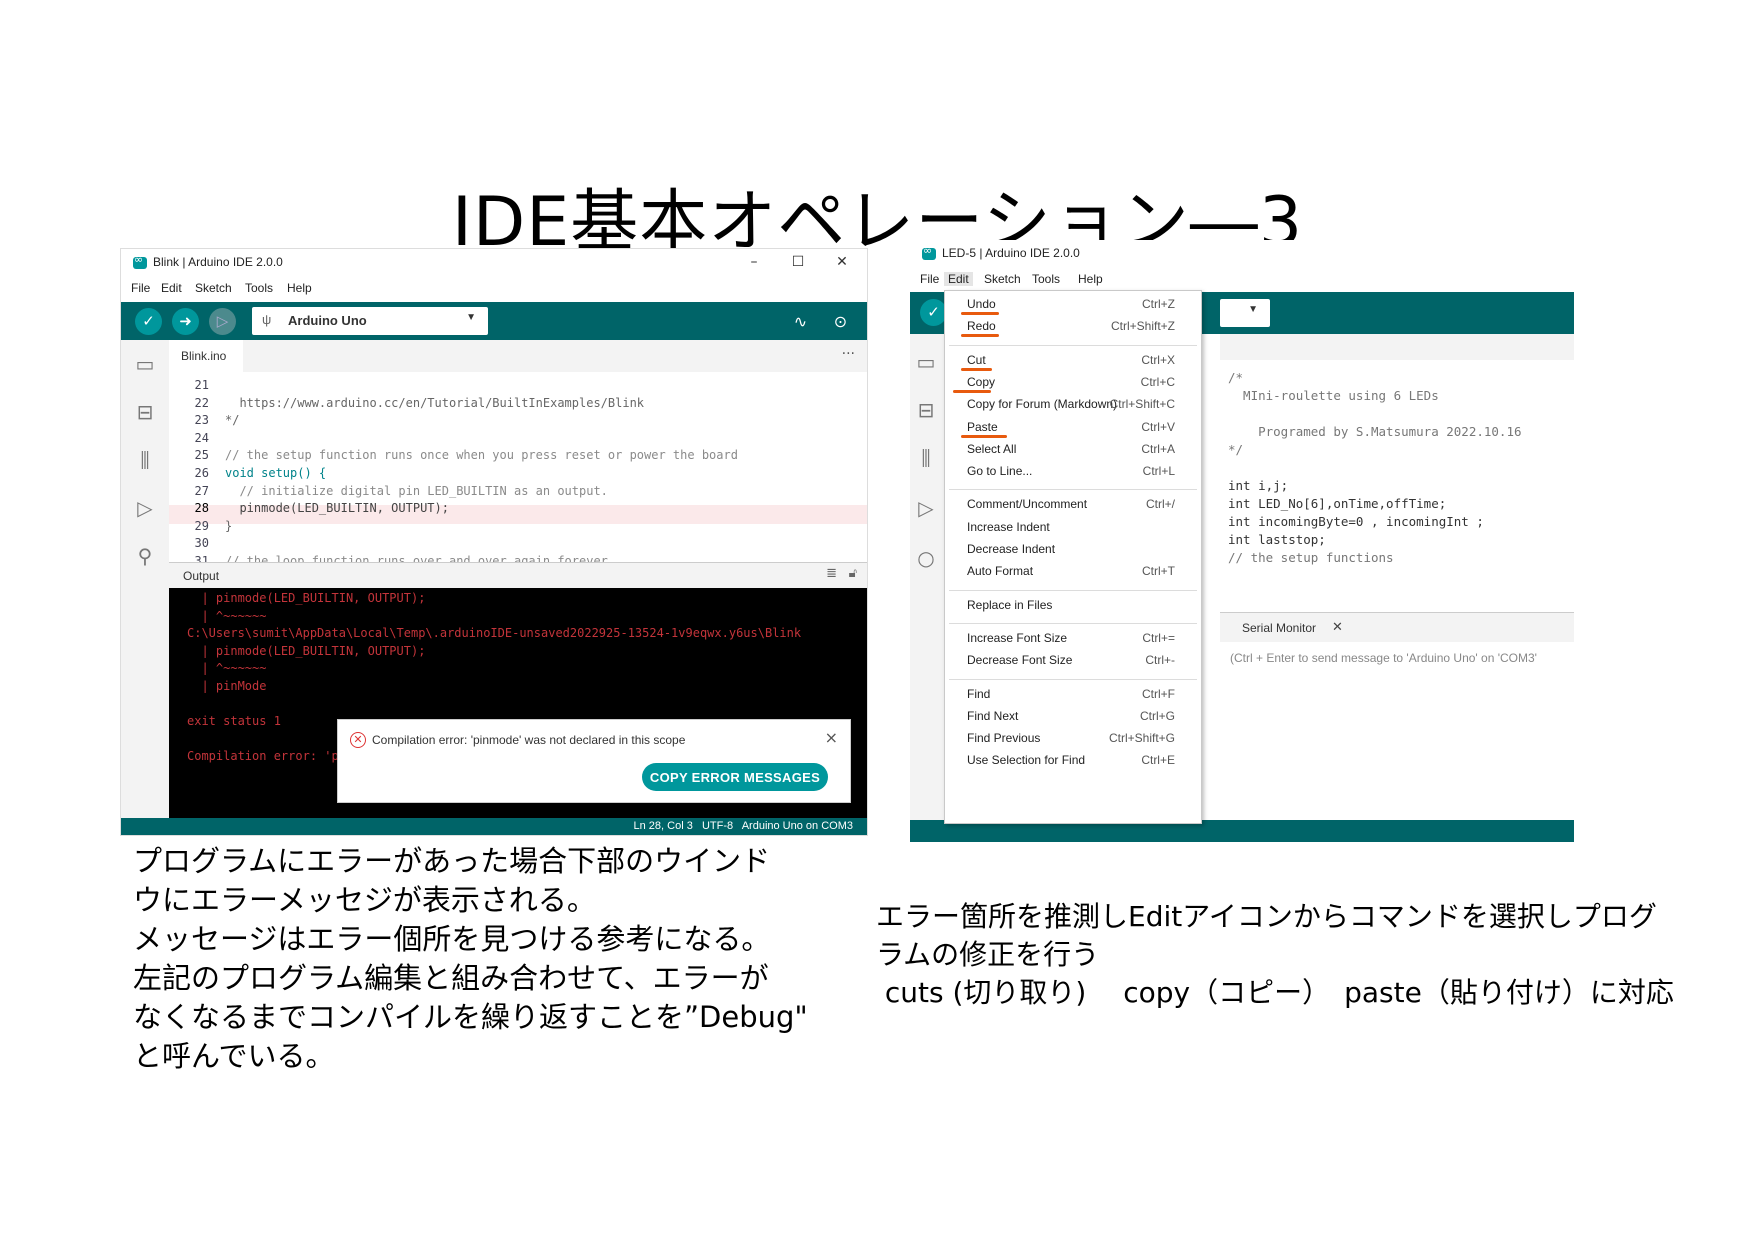 Image resolution: width=1755 pixels, height=1241 pixels. I want to click on line-number: 30, so click(201, 543).